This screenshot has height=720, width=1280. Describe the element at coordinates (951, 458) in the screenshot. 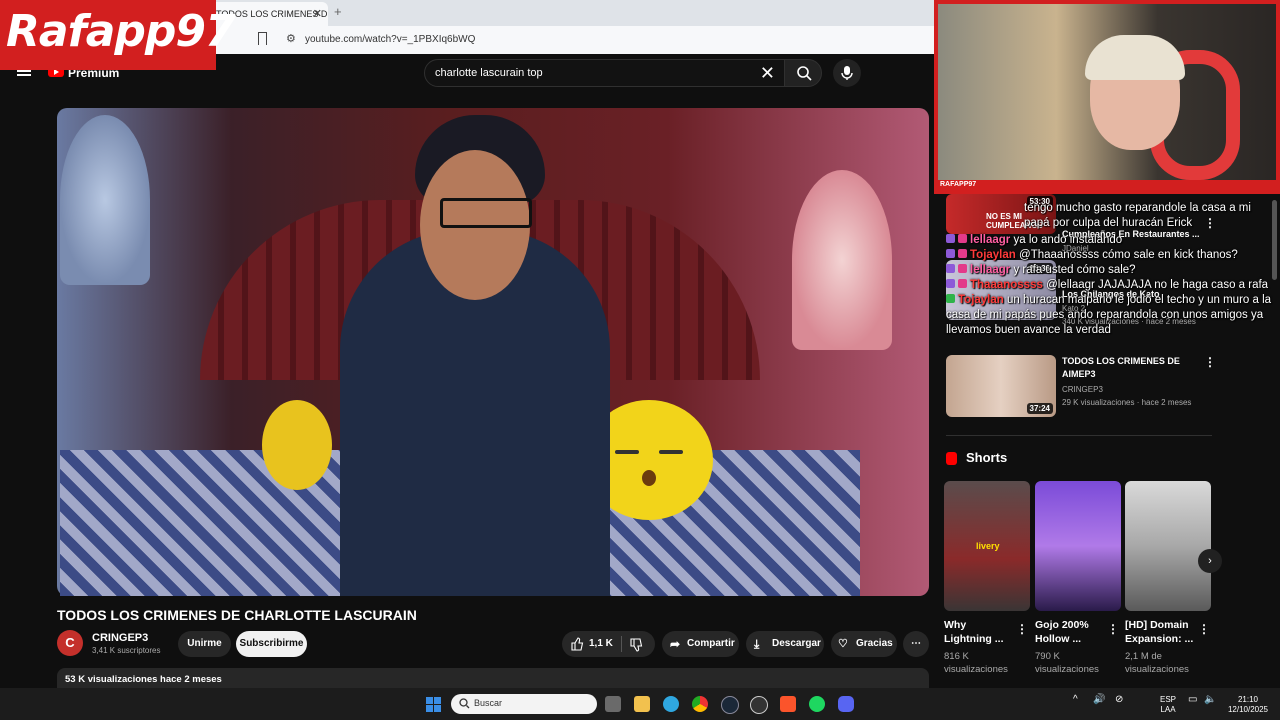

I see `shorts-icon` at that location.